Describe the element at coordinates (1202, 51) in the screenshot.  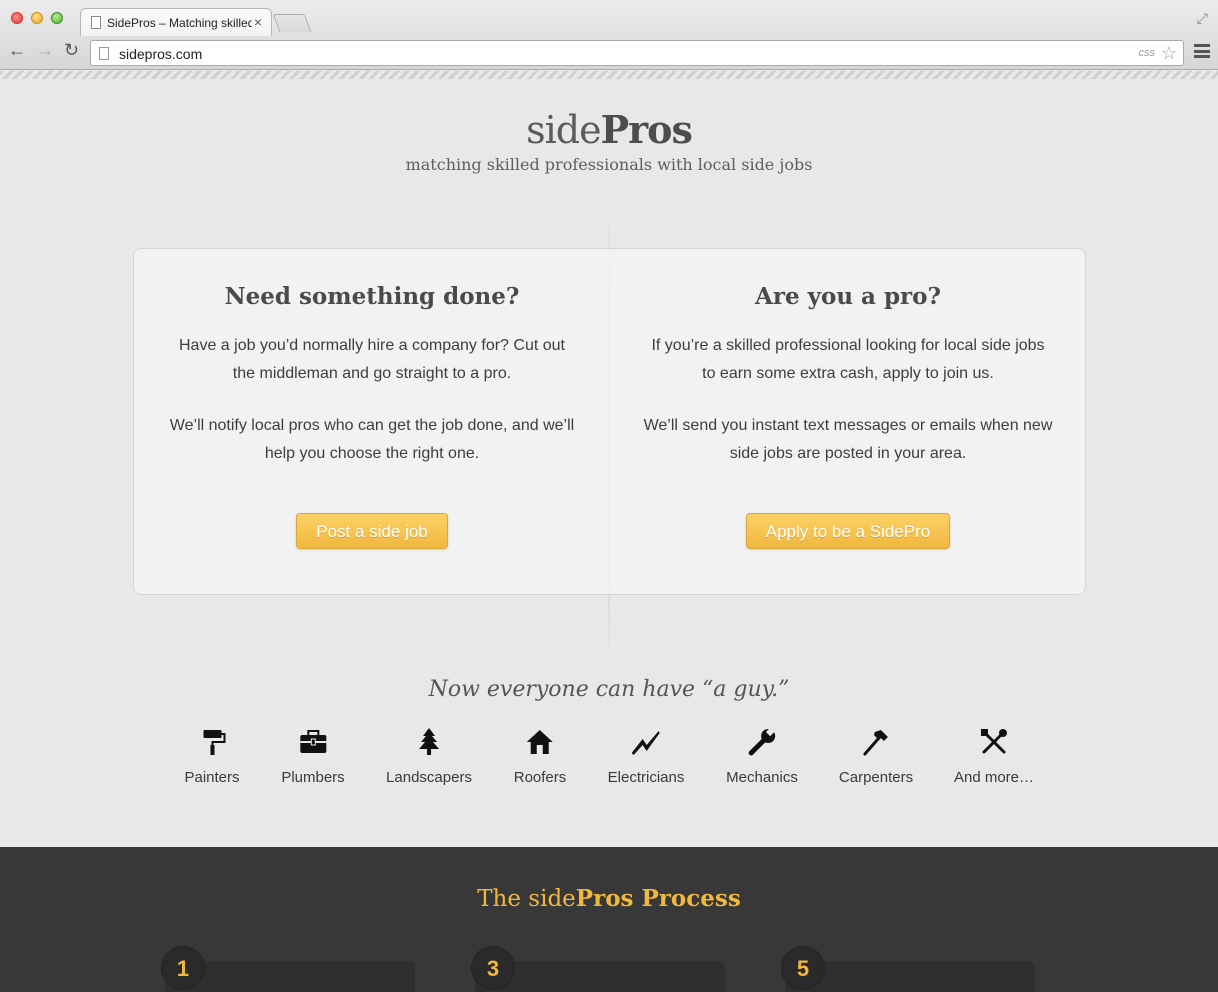
I see `browser-menu-icon` at that location.